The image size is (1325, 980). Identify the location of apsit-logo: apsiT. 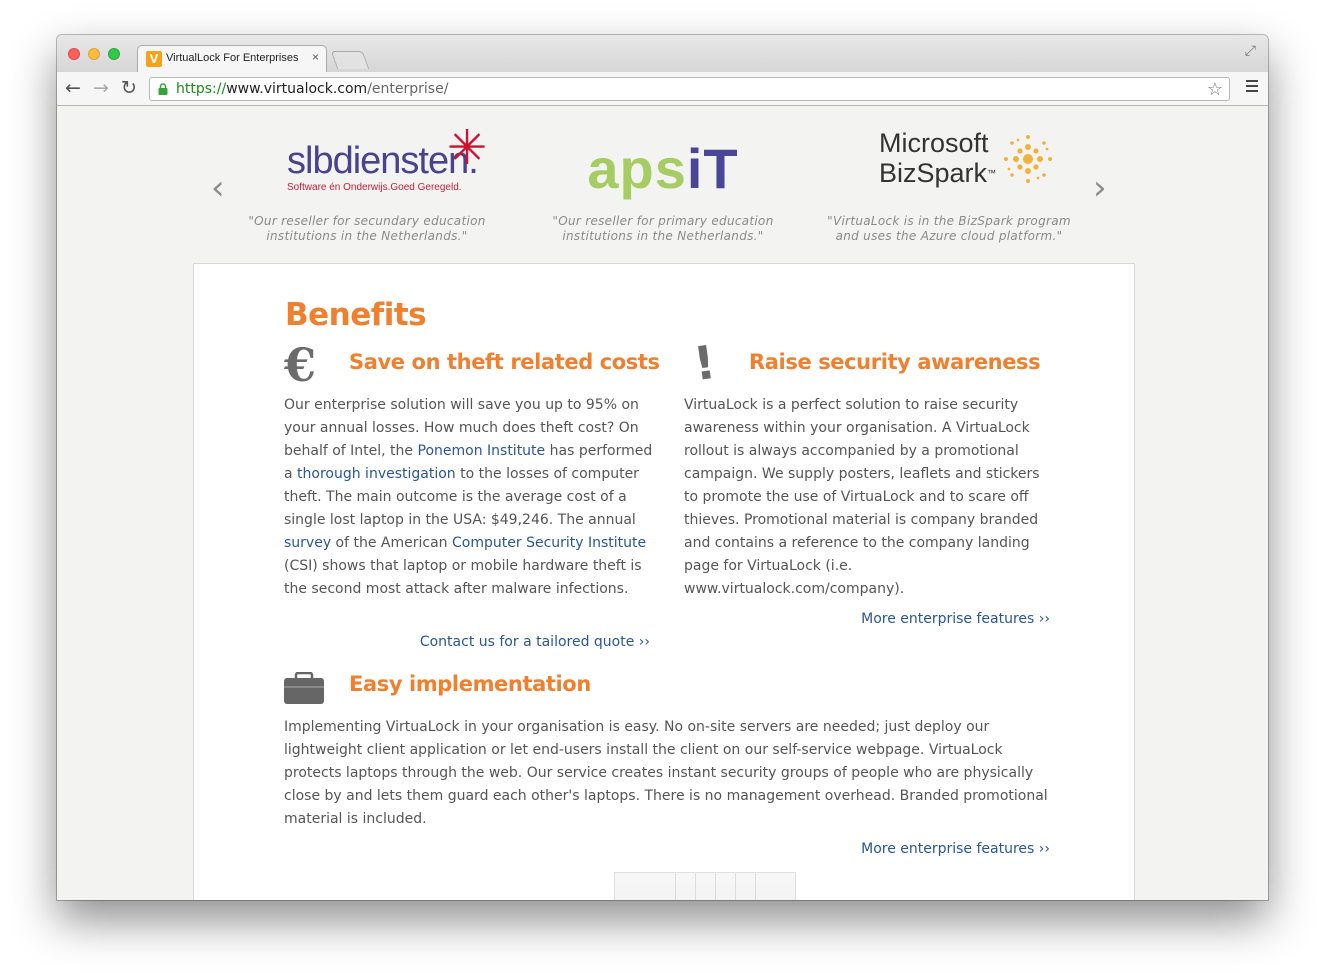
(663, 168).